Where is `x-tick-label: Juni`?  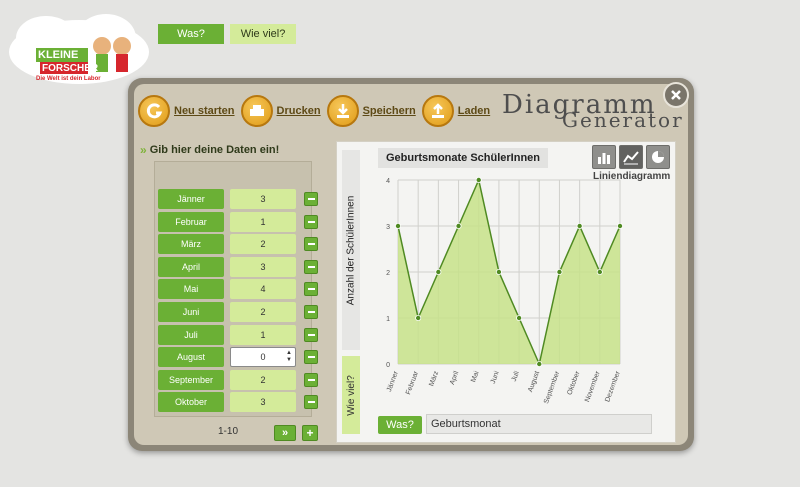 x-tick-label: Juni is located at coordinates (495, 377).